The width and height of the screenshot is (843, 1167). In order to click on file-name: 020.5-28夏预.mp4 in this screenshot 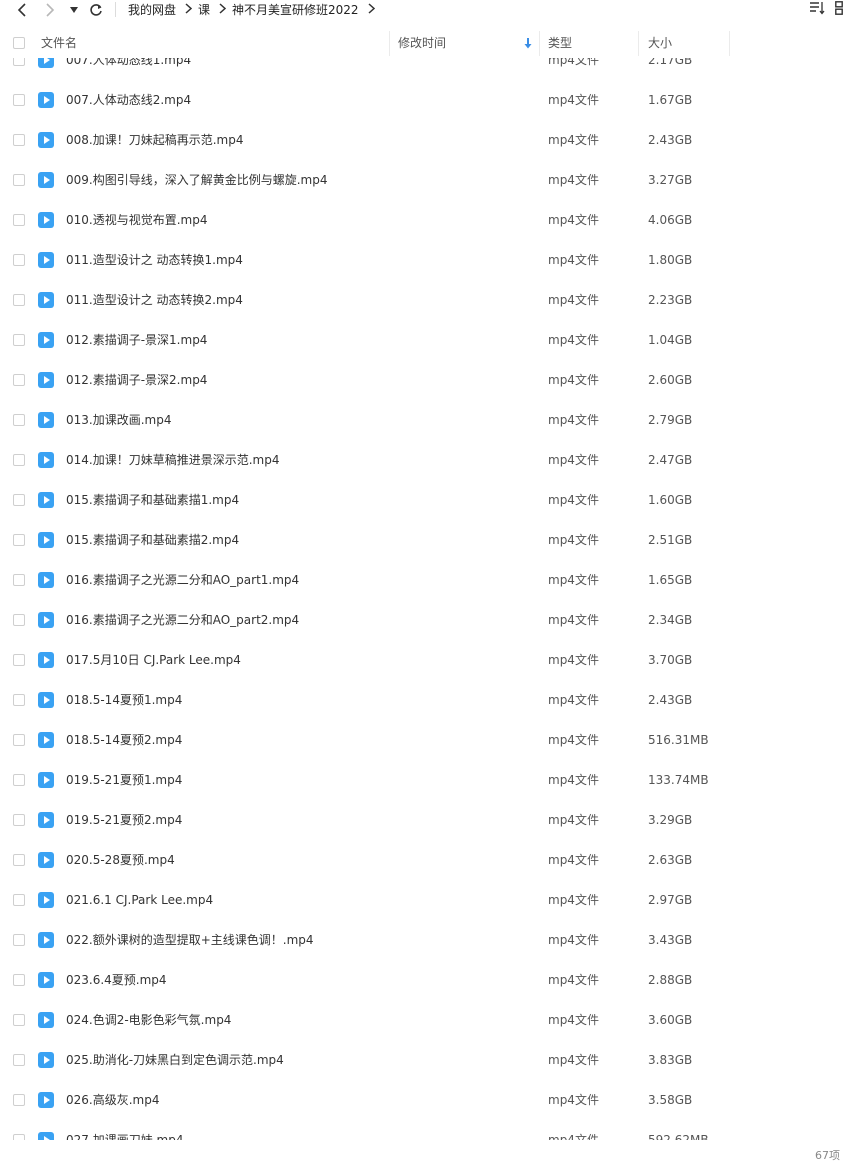, I will do `click(120, 860)`.